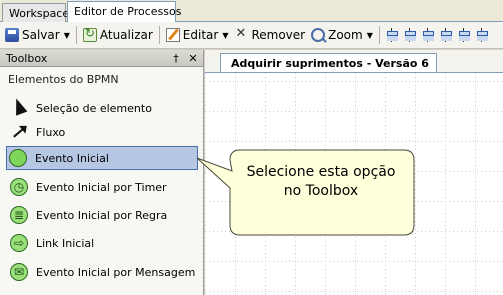 This screenshot has width=503, height=295. Describe the element at coordinates (446, 35) in the screenshot. I see `align-top-icon` at that location.